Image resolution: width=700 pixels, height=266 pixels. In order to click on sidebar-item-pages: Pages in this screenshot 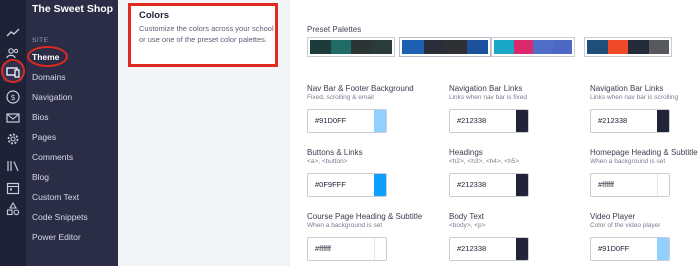, I will do `click(44, 137)`.